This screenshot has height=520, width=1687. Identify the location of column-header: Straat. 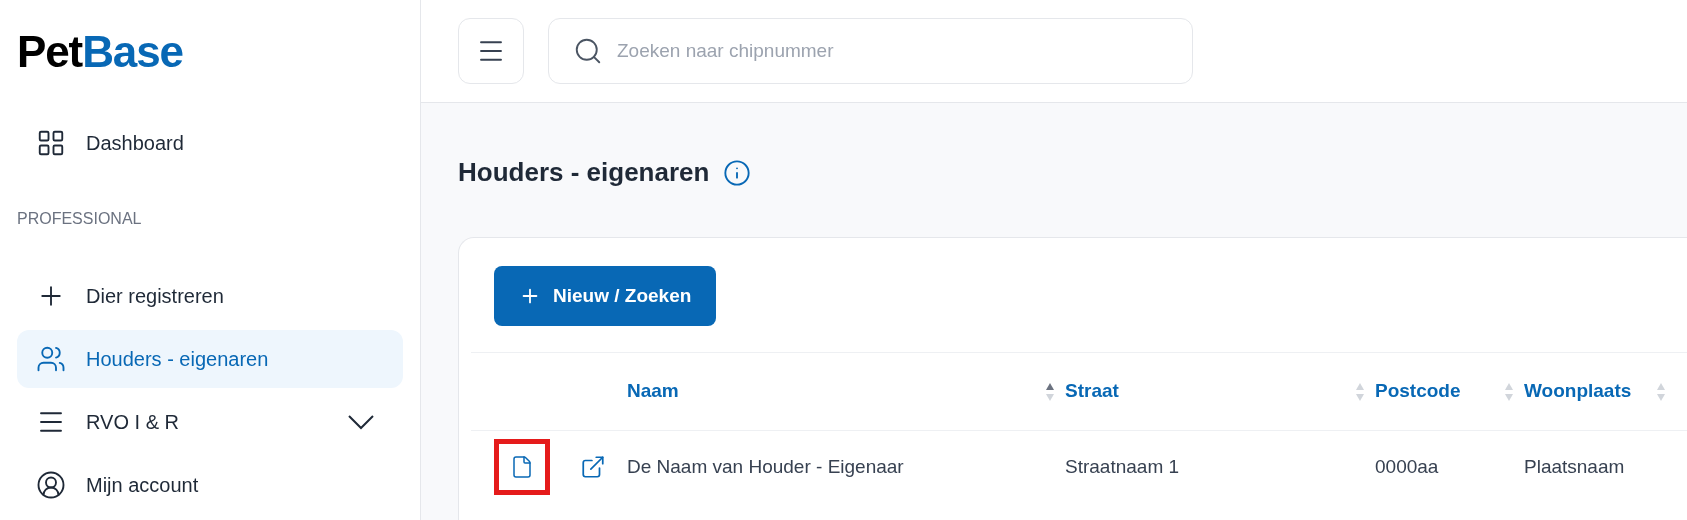
(1092, 391).